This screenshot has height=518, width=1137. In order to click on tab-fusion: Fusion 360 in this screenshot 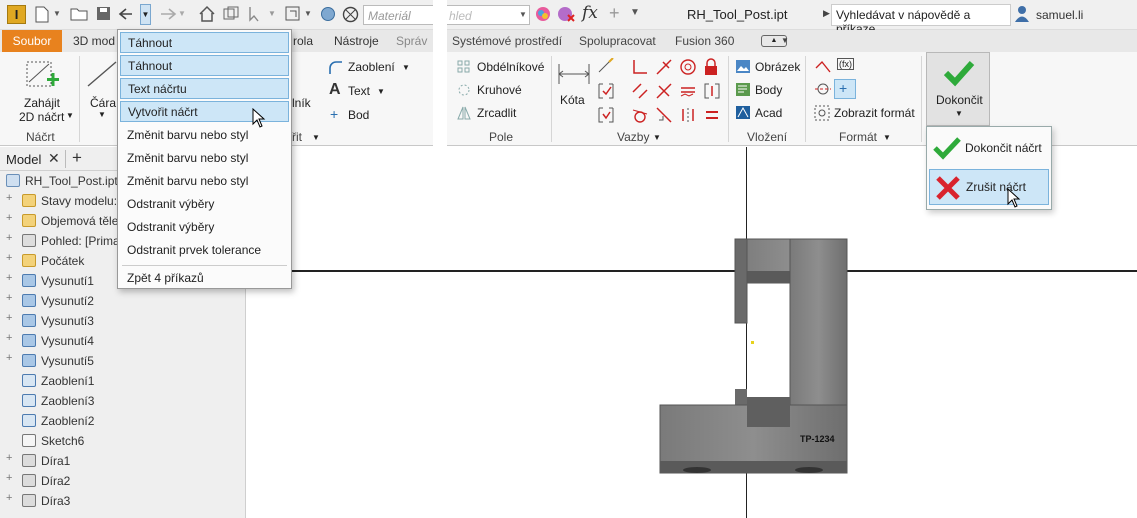, I will do `click(704, 41)`.